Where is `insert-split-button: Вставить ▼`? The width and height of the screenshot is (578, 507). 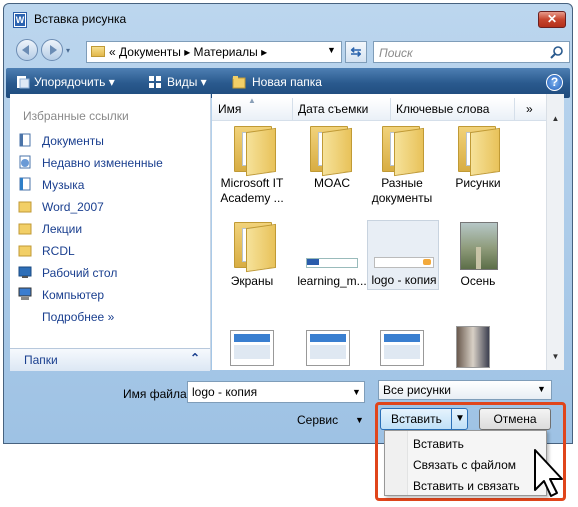
insert-split-button: Вставить ▼ is located at coordinates (424, 419).